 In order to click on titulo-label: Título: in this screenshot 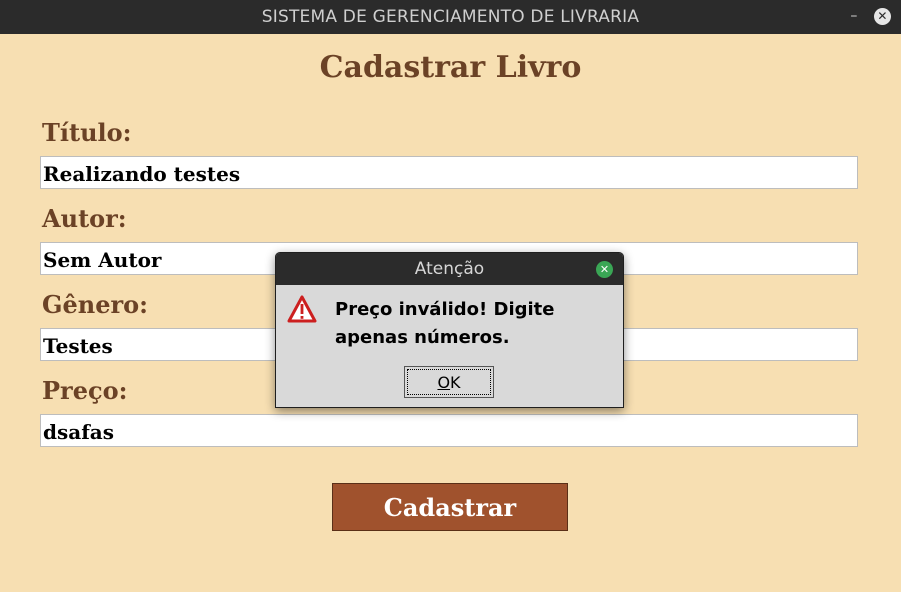, I will do `click(87, 132)`.